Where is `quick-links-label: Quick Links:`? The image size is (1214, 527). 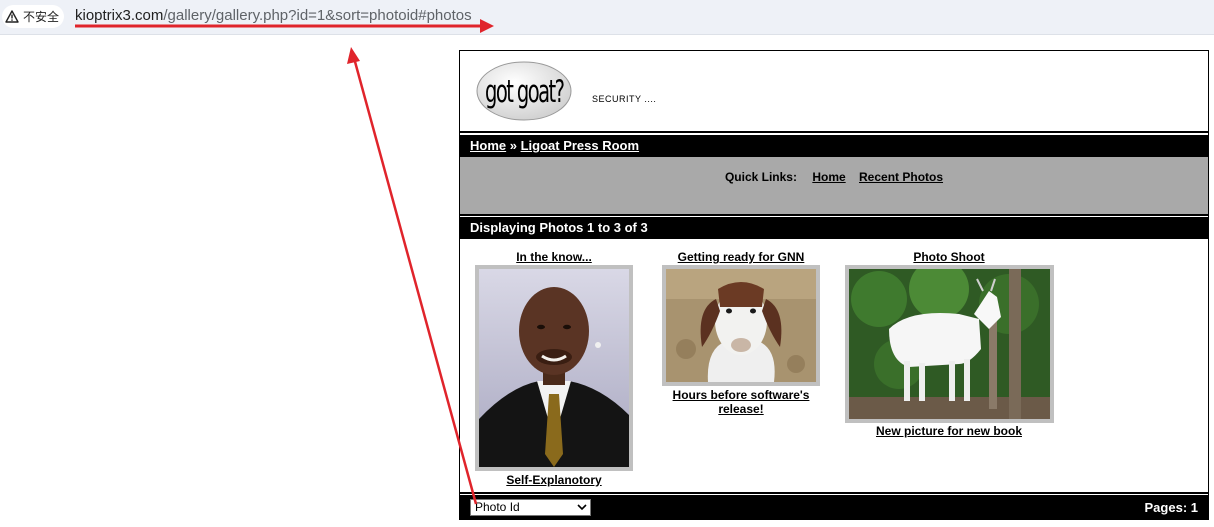 quick-links-label: Quick Links: is located at coordinates (760, 177).